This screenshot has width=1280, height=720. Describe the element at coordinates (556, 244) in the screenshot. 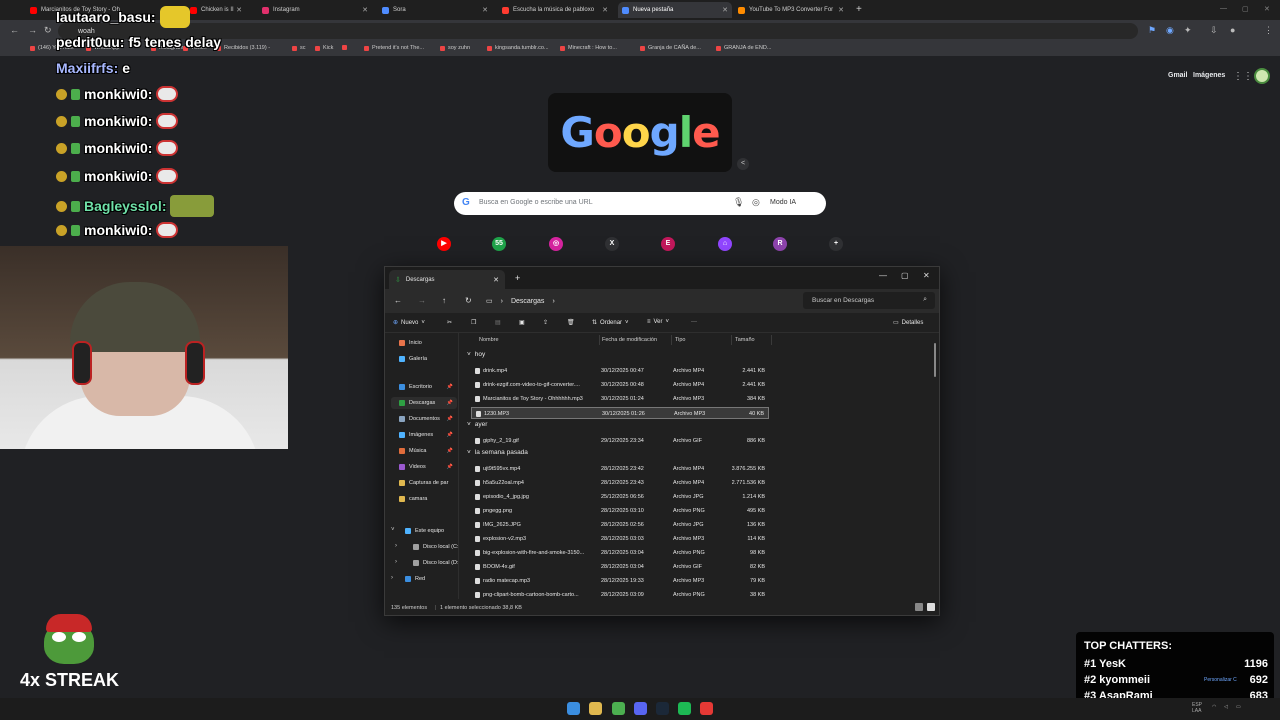

I see `shortcut-tile: ◎` at that location.